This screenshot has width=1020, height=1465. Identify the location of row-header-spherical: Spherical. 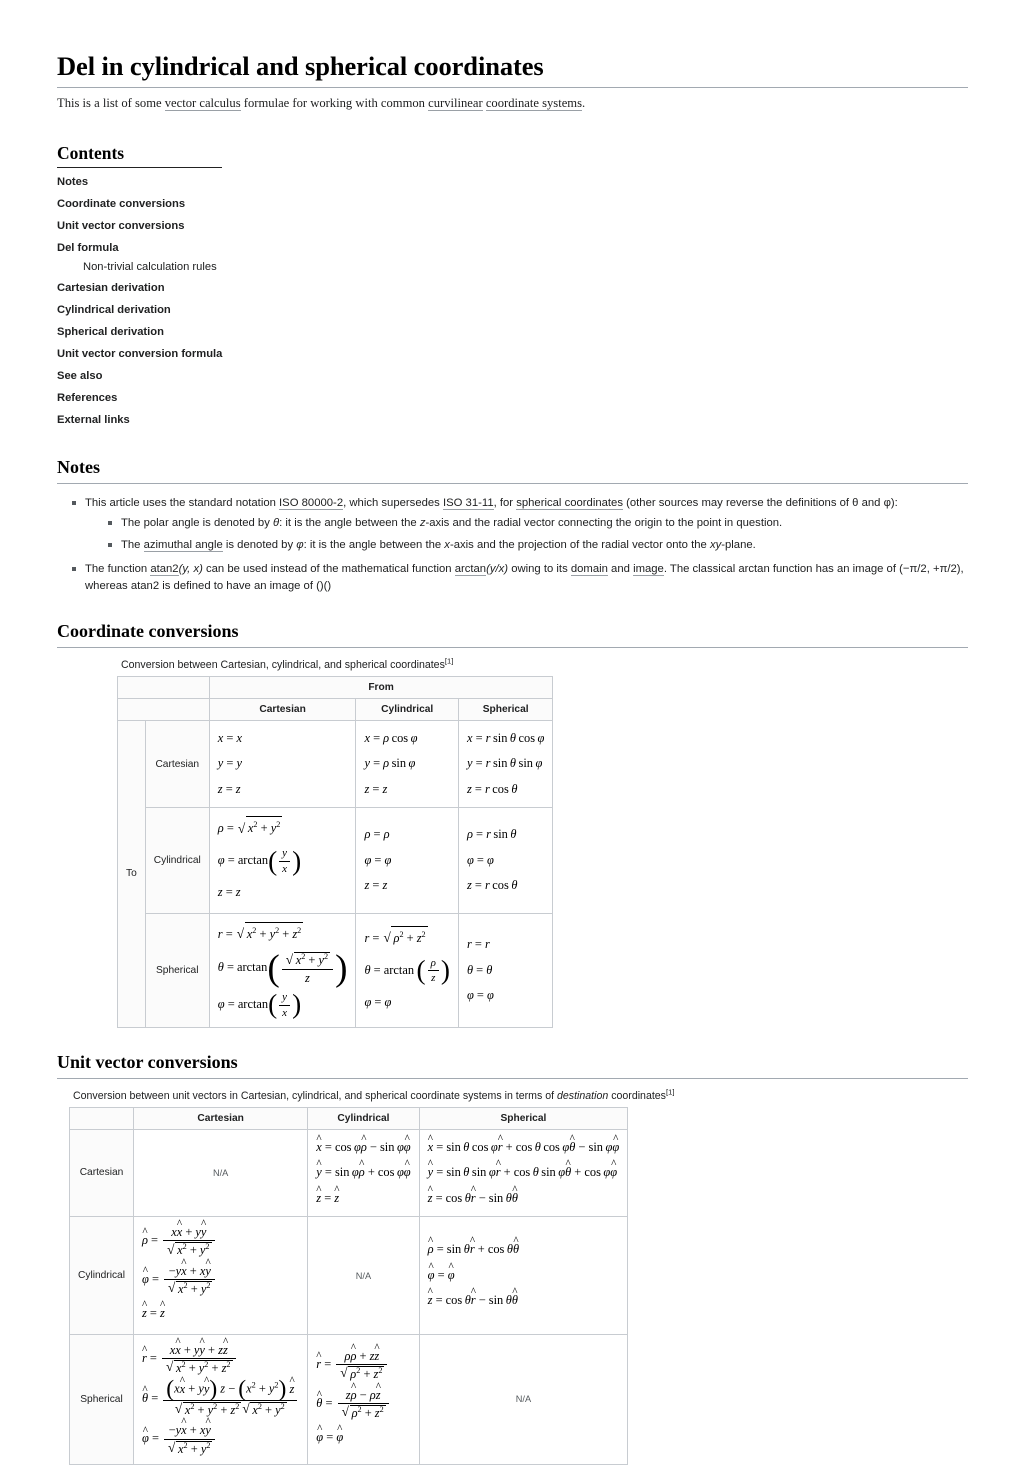
(177, 970).